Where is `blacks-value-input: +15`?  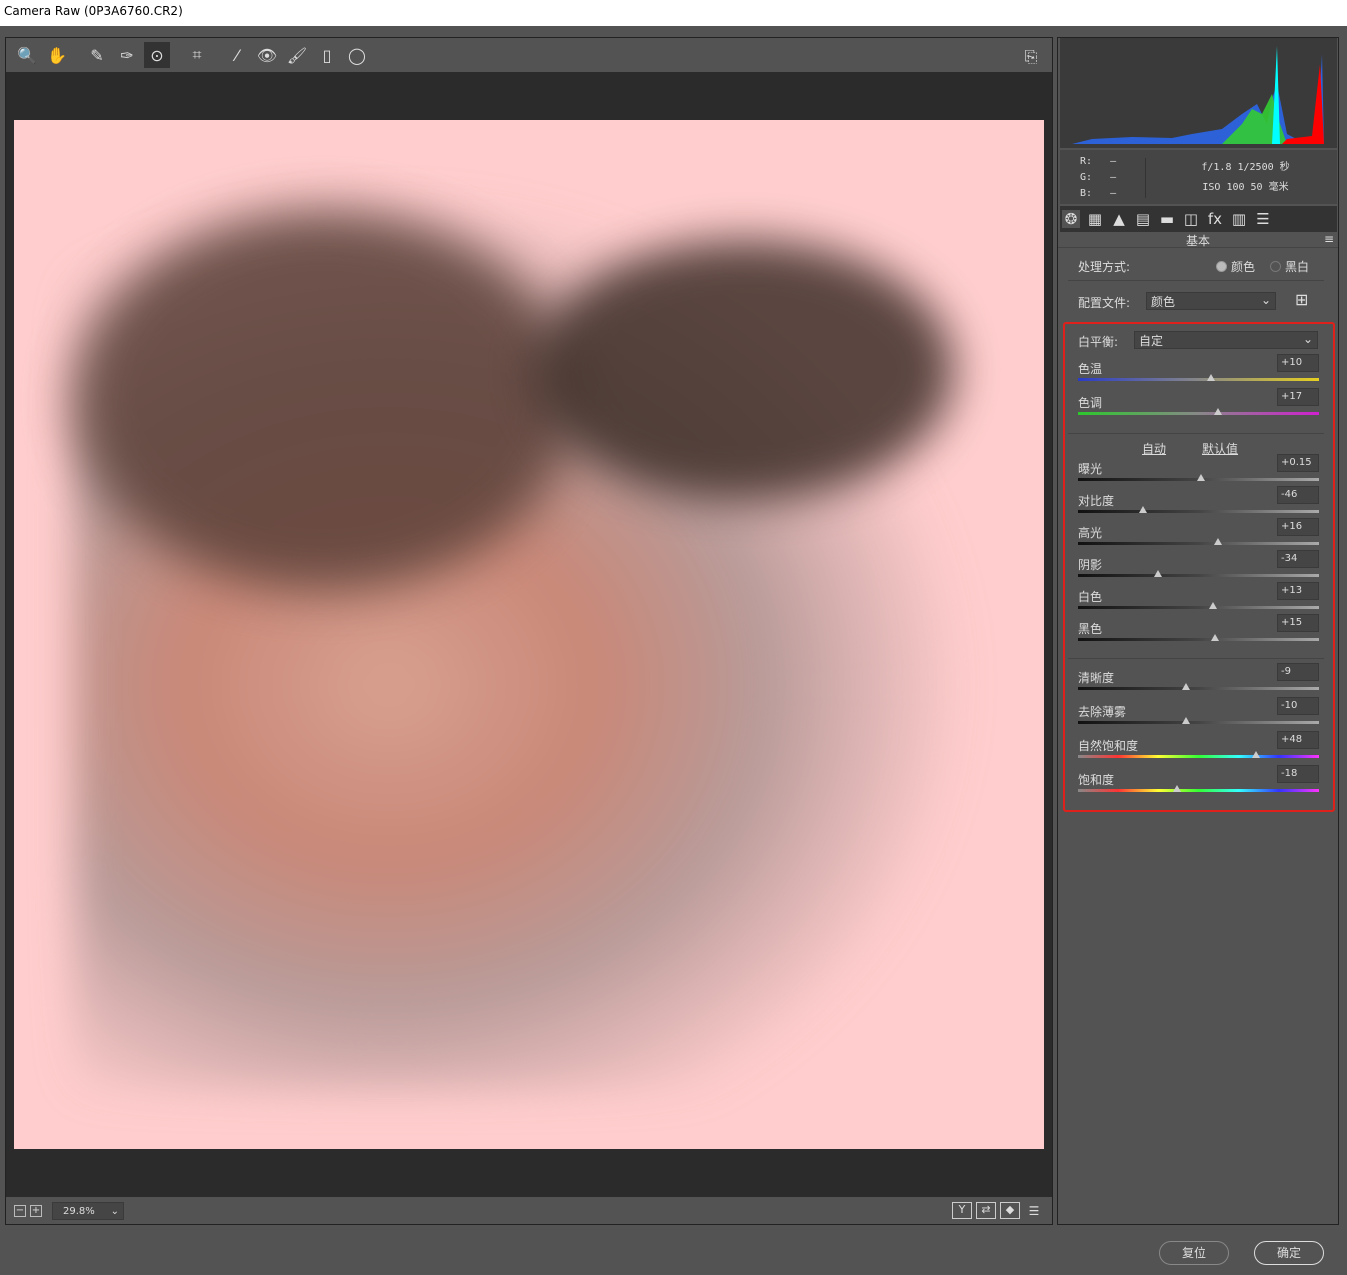 blacks-value-input: +15 is located at coordinates (1298, 623).